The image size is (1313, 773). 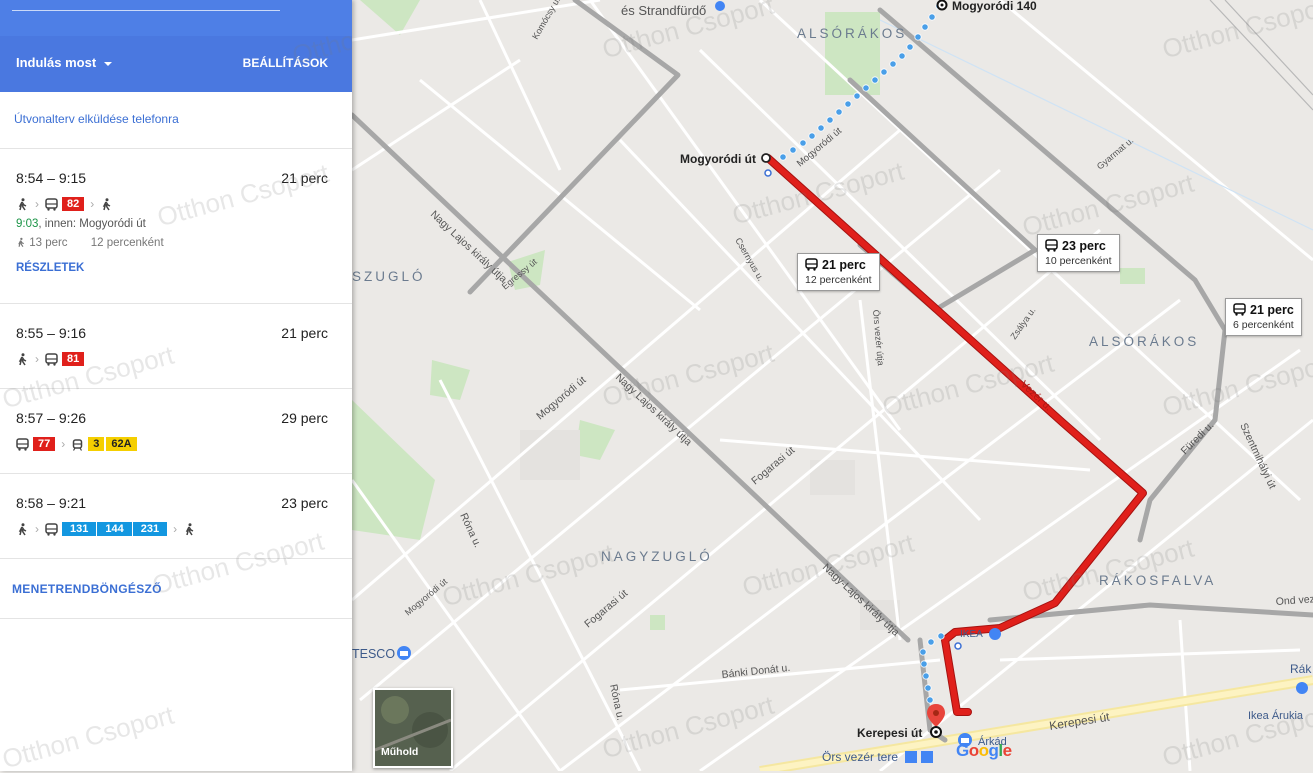 I want to click on place-label: Ikea Árukia, so click(x=1276, y=715).